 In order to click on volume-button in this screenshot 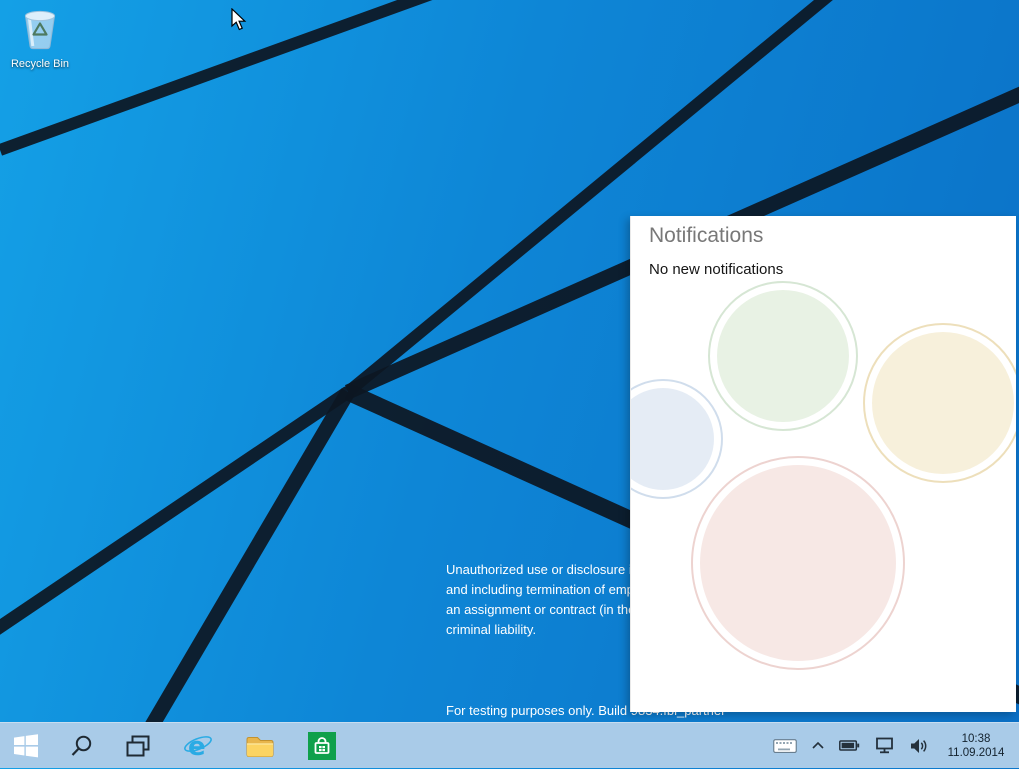, I will do `click(919, 746)`.